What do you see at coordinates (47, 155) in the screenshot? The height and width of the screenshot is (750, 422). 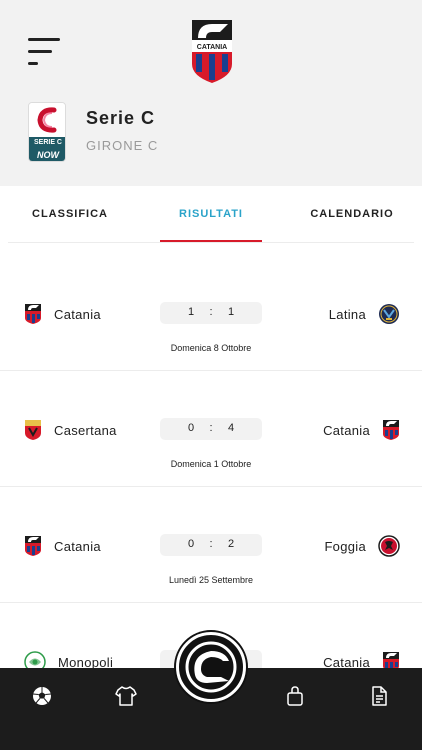 I see `league-logo-line2: NOW` at bounding box center [47, 155].